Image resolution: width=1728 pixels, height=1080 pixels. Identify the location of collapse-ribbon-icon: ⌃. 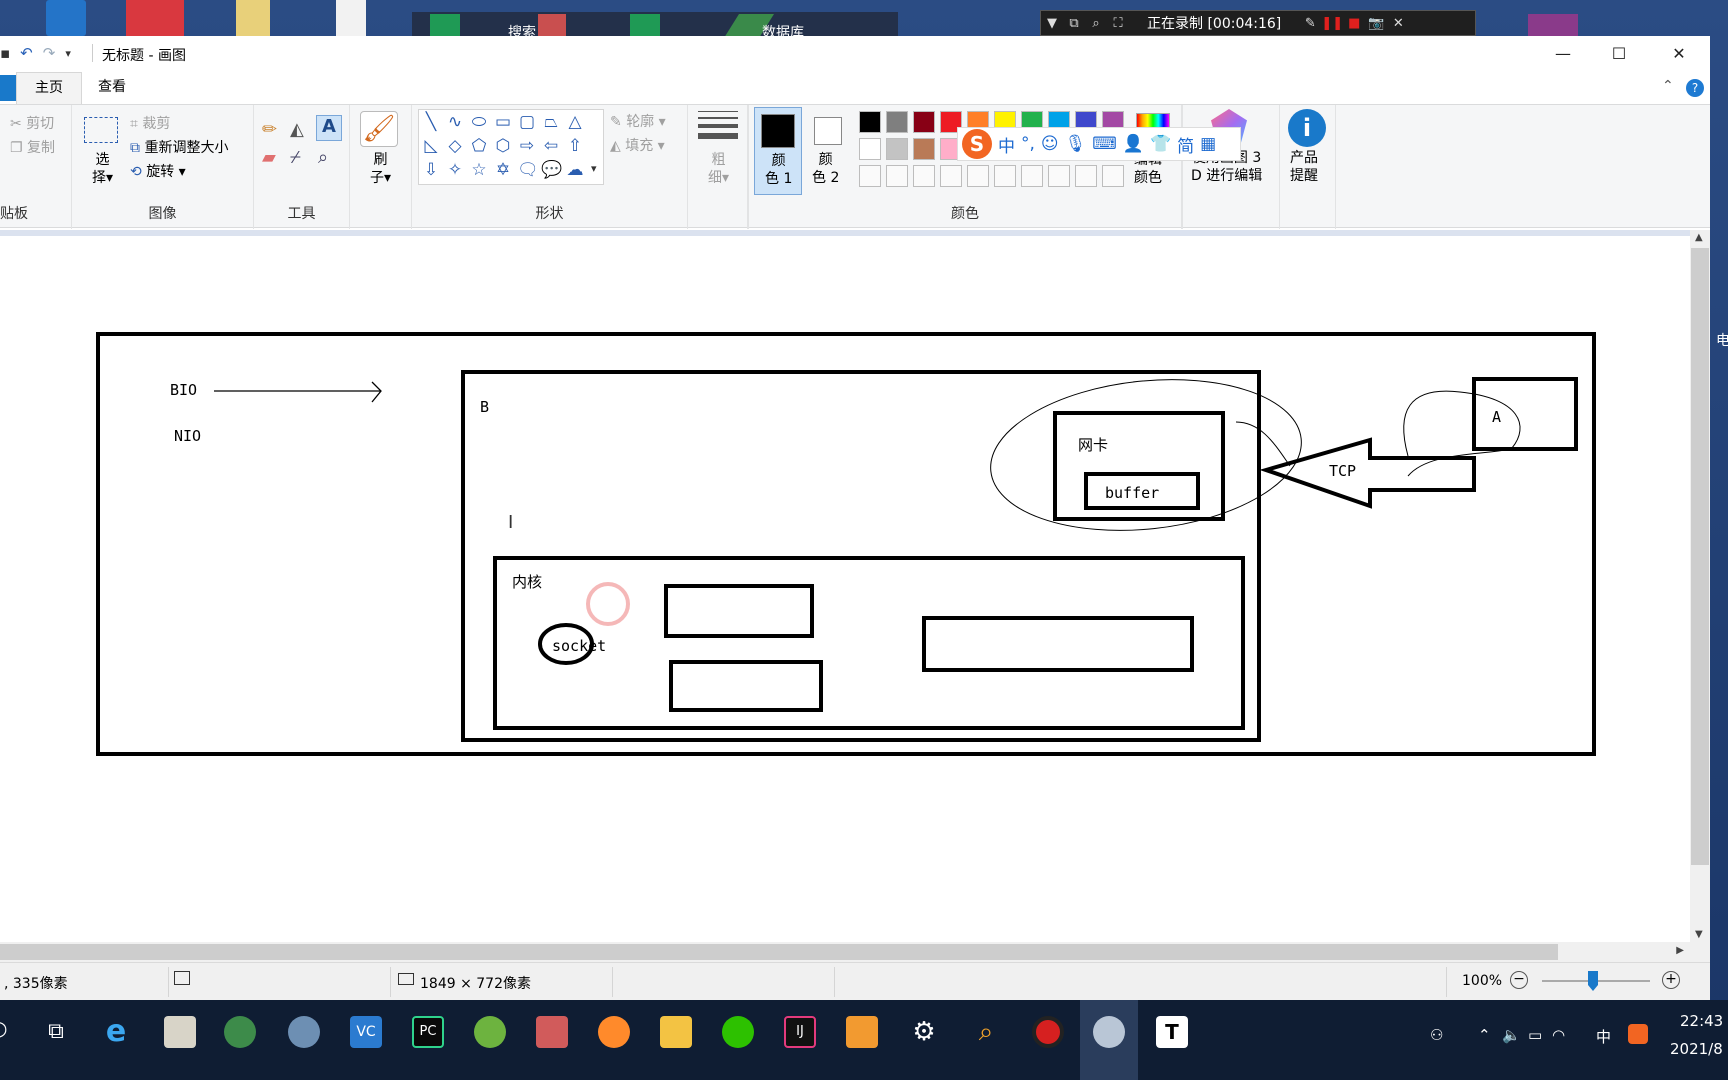
(1668, 86).